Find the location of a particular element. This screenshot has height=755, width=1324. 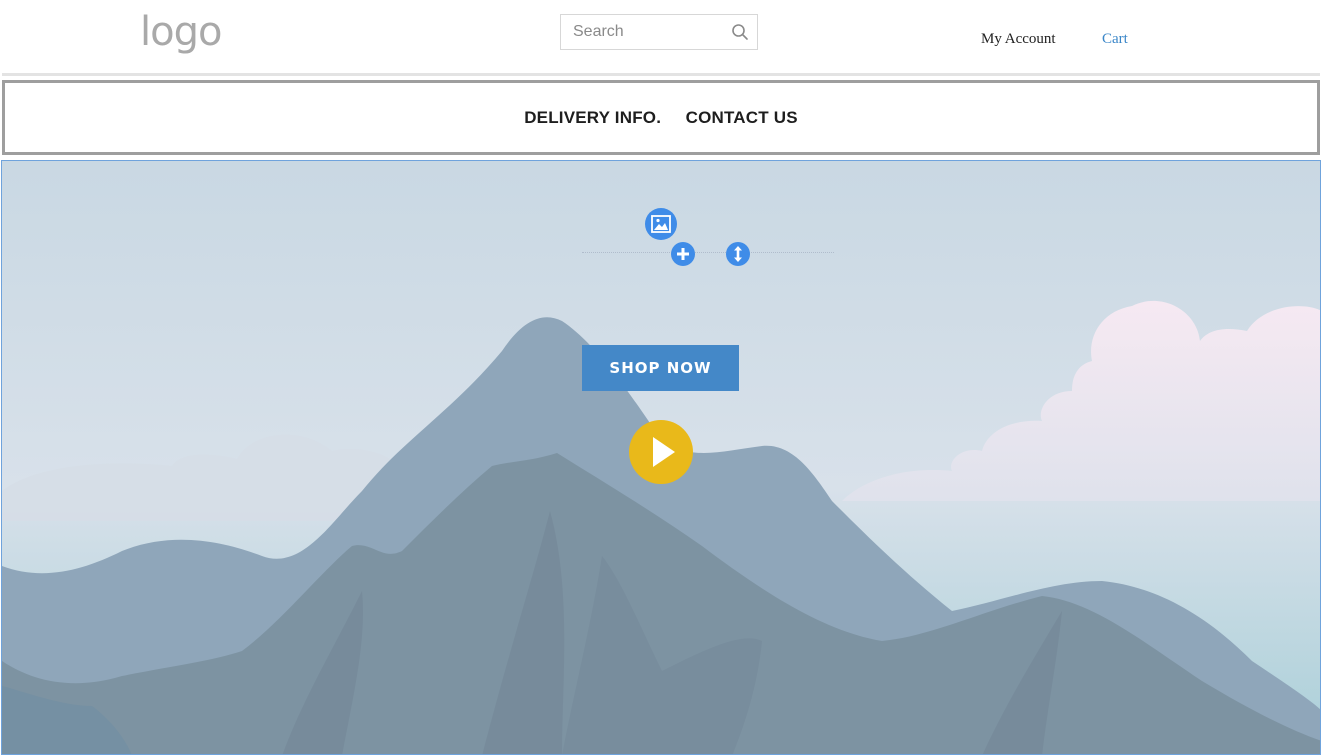

resize-vertical-icon is located at coordinates (738, 254).